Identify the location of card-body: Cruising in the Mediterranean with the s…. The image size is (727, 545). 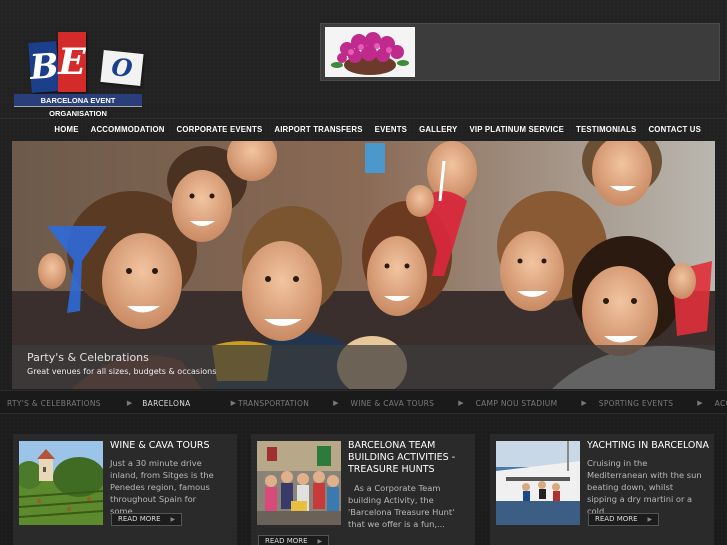
(644, 487).